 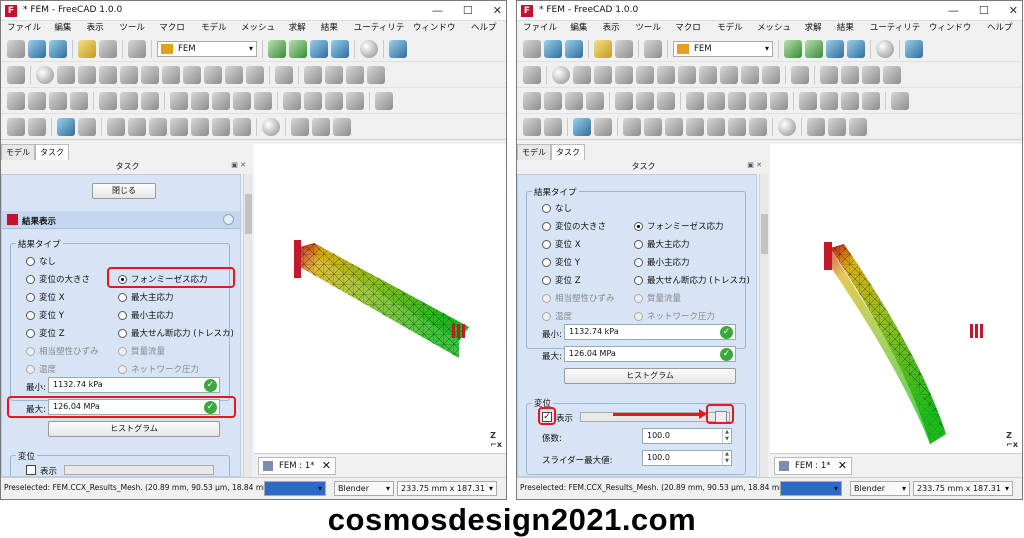 What do you see at coordinates (334, 34) in the screenshot?
I see `menu-results: 結果(R)` at bounding box center [334, 34].